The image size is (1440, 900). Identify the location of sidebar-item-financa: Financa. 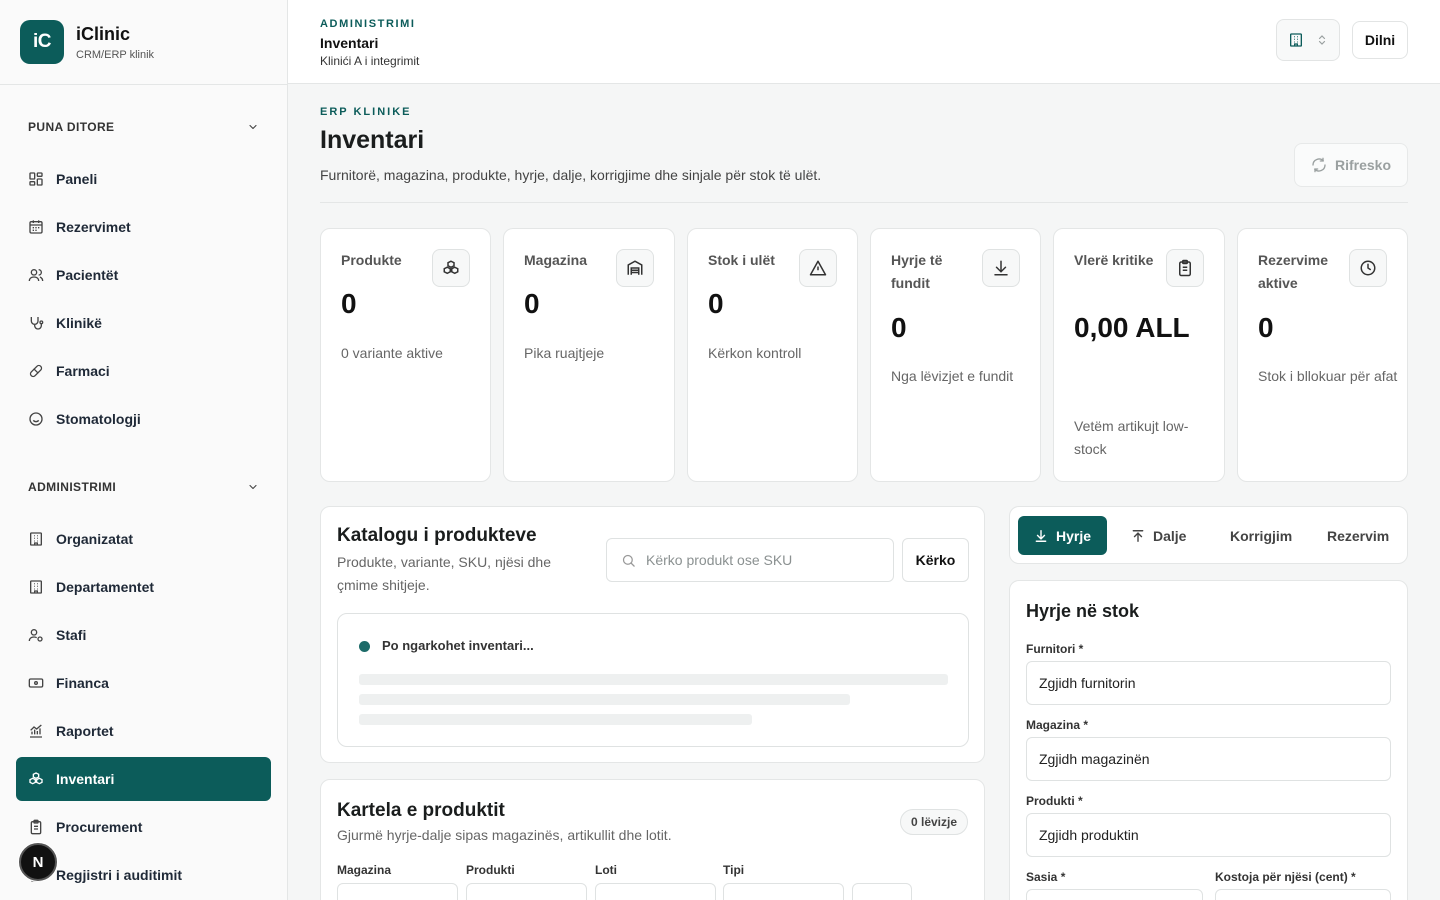
(143, 683).